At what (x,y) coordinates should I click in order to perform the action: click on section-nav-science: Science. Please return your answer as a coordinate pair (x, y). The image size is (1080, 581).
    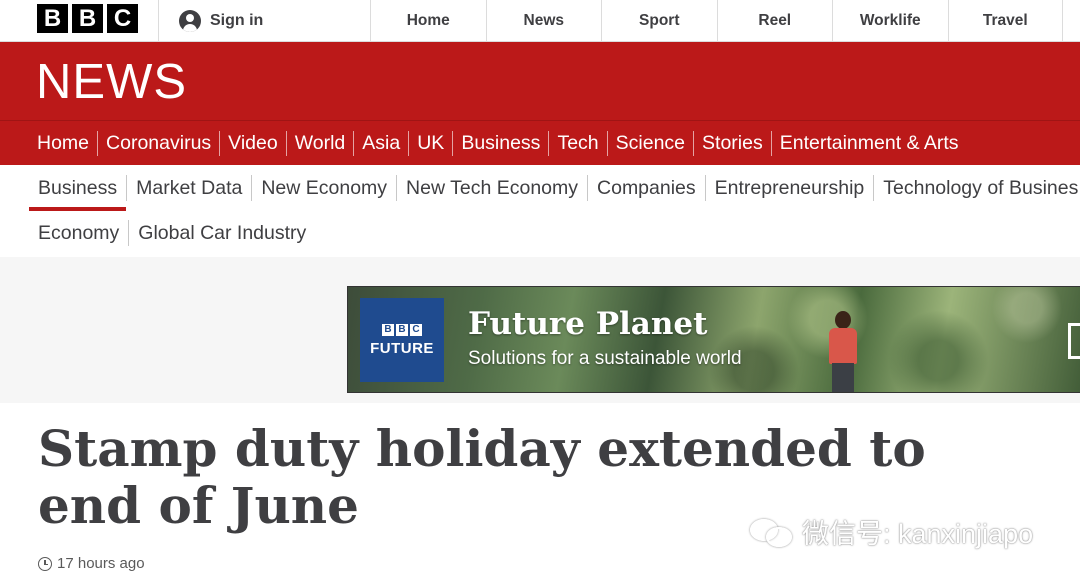
    Looking at the image, I should click on (649, 143).